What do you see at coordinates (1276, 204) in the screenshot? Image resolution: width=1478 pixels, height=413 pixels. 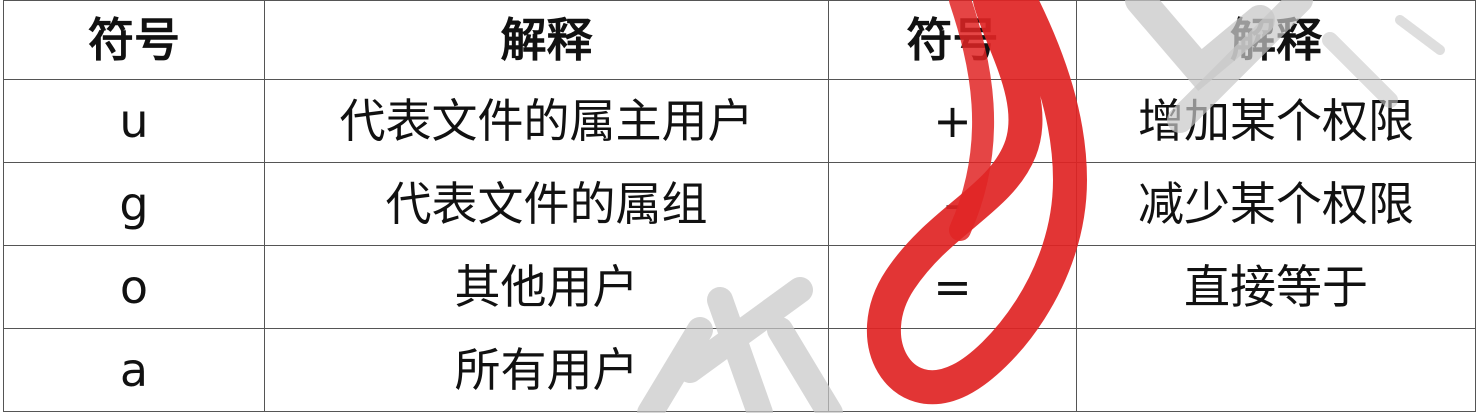 I see `cell-operator-explanation: 减少某个权限` at bounding box center [1276, 204].